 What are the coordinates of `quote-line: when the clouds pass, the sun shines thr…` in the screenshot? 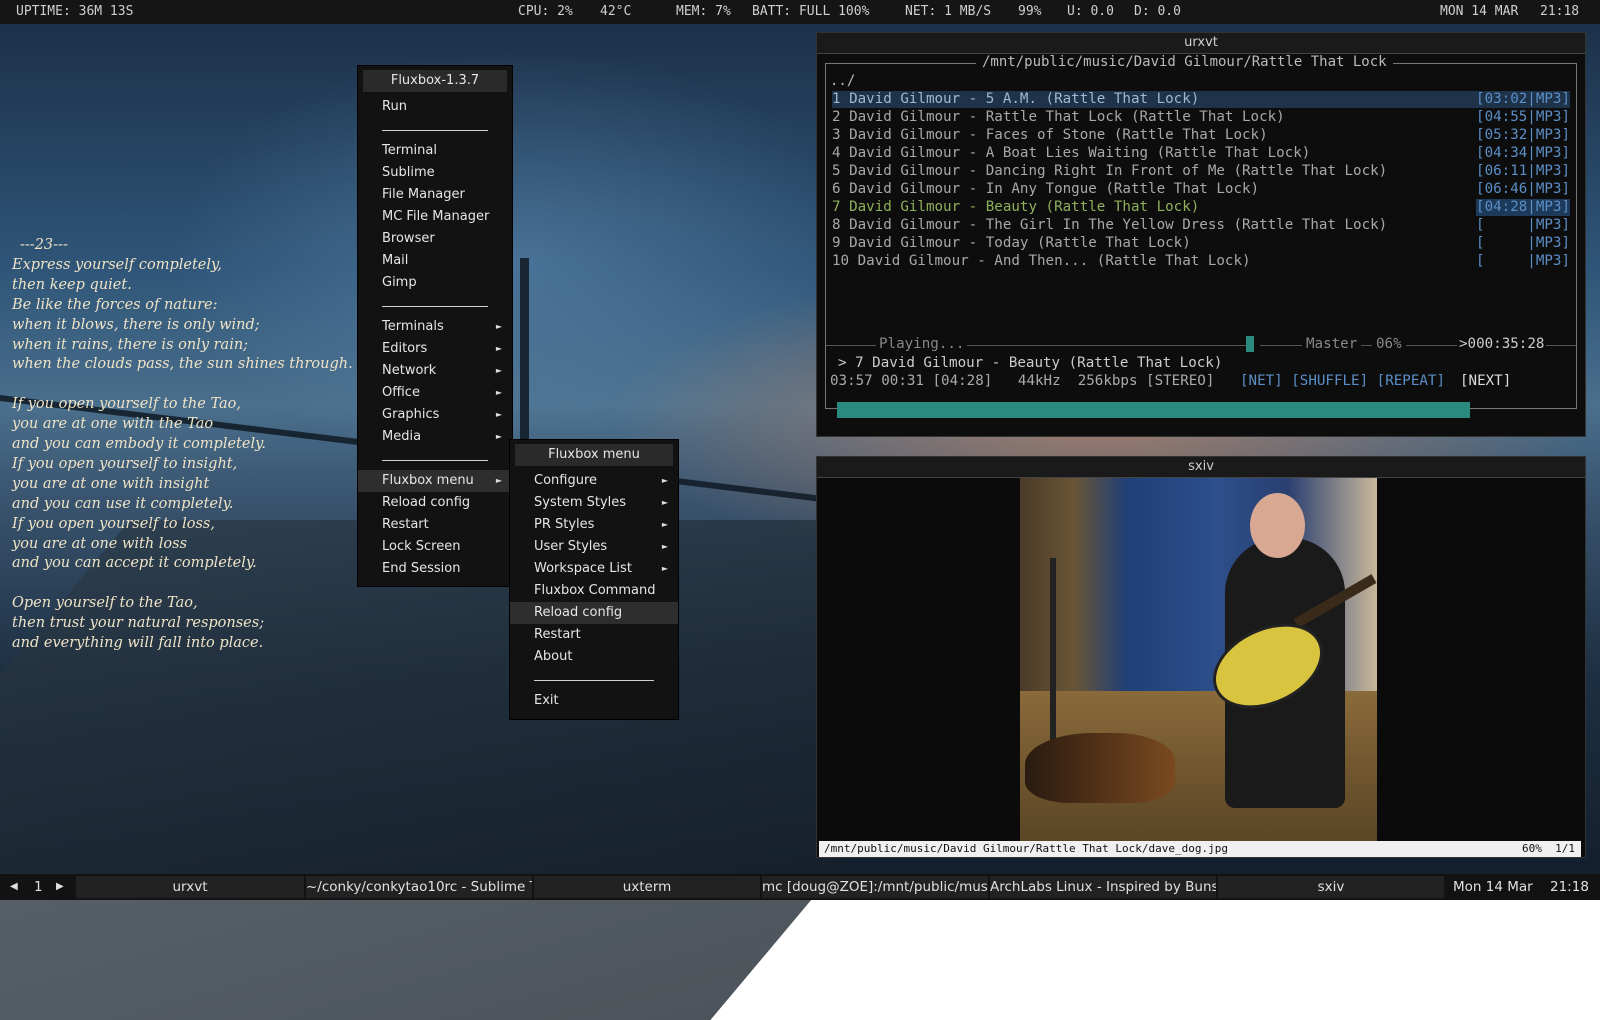 It's located at (182, 364).